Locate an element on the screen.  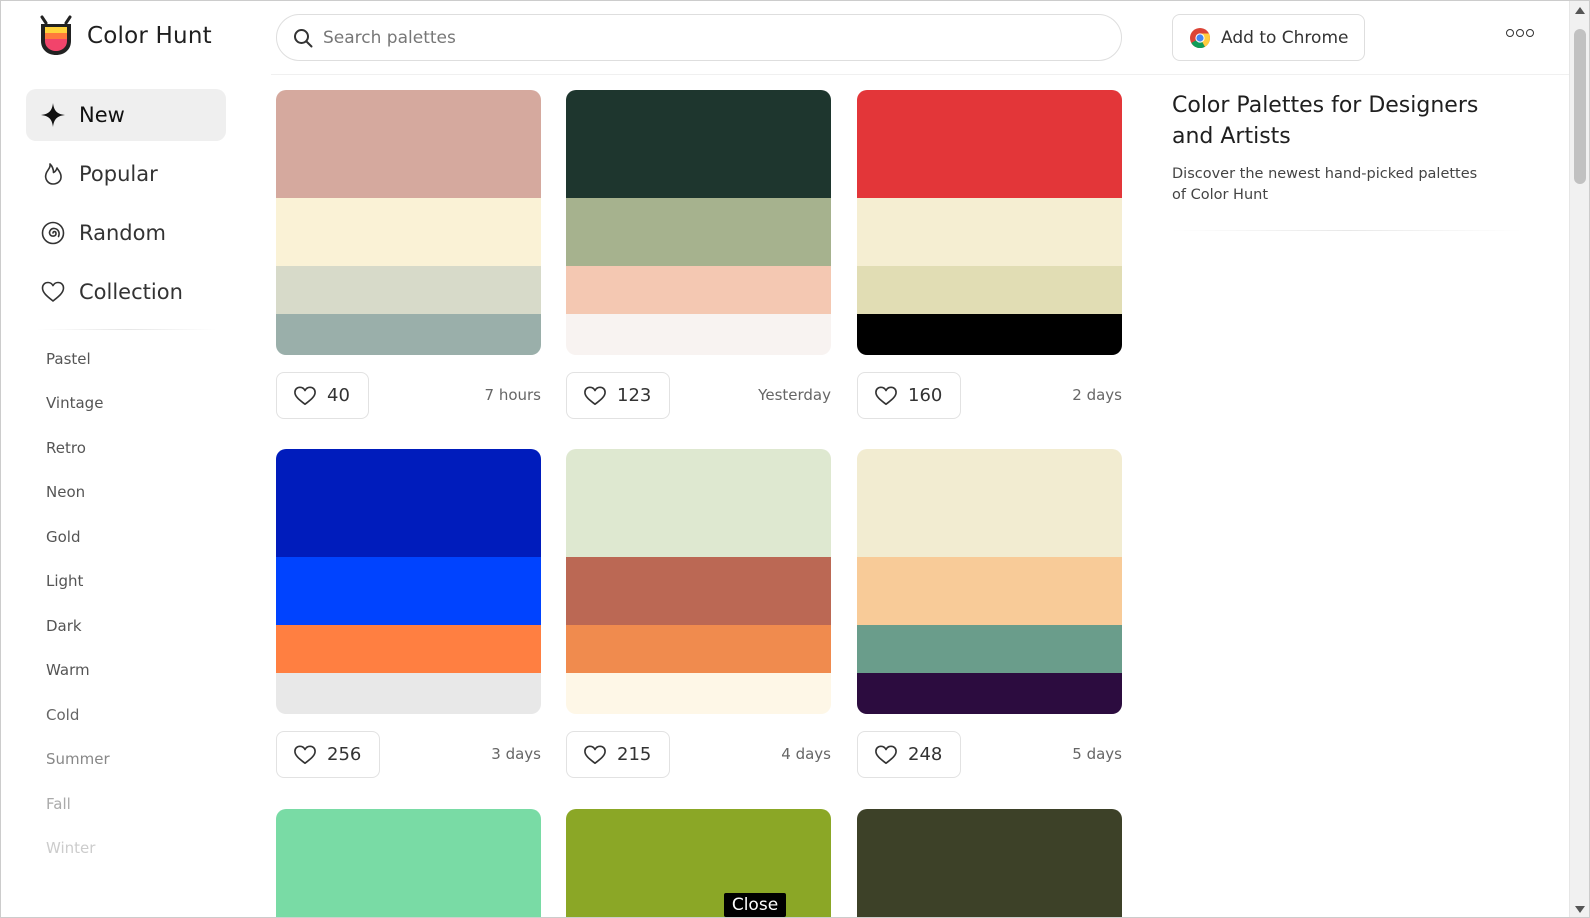
palette-card: 256 3 days is located at coordinates (408, 613).